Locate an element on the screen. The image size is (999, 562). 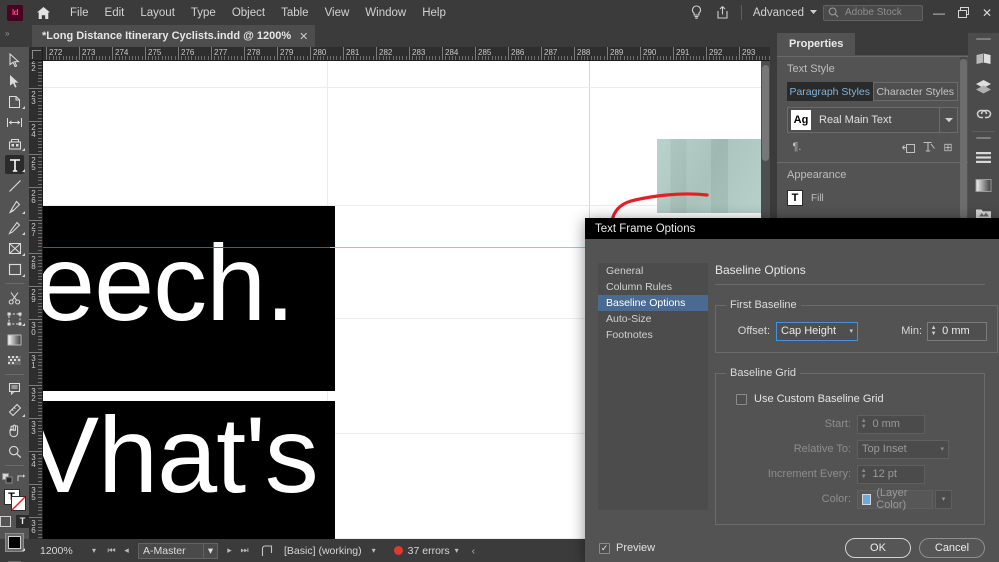
previous-page-button: ◂ is located at coordinates (126, 550).